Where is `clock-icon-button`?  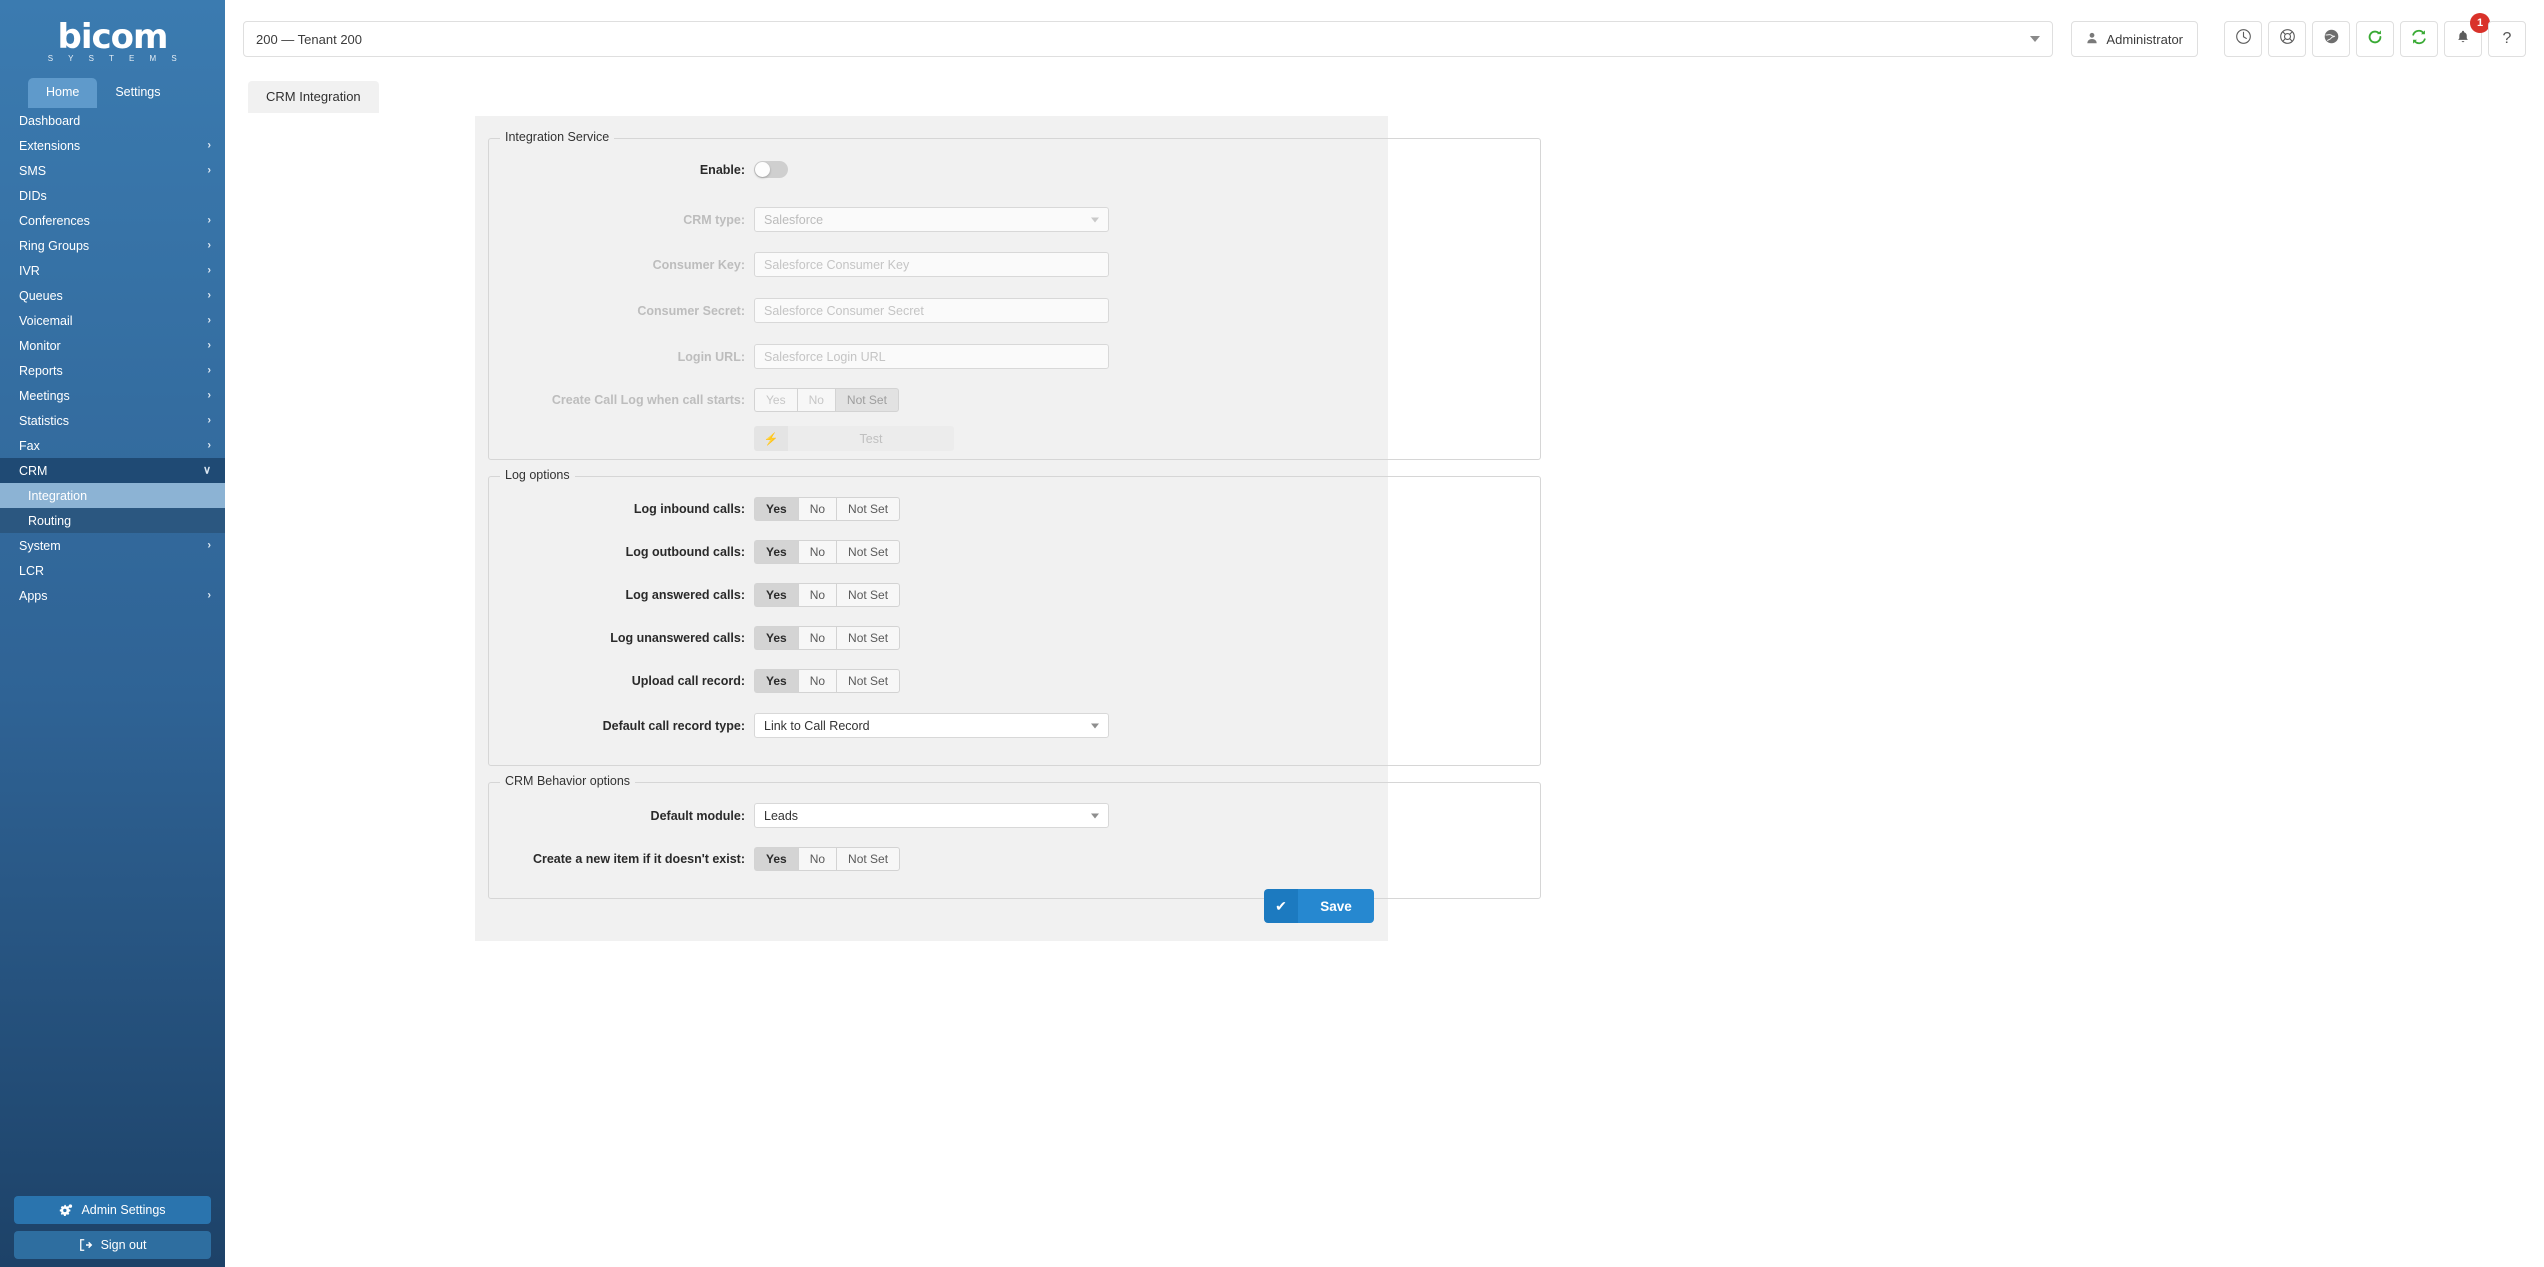
clock-icon-button is located at coordinates (2243, 39).